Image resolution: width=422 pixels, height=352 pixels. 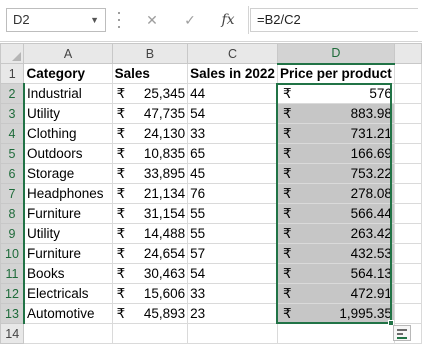 I want to click on row-header: 8, so click(x=12, y=213).